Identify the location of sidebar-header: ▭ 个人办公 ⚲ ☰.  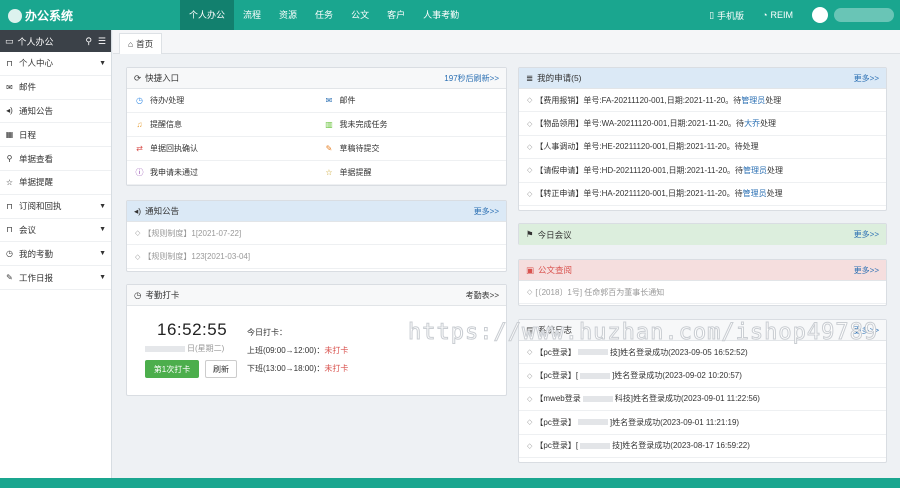
(55, 41).